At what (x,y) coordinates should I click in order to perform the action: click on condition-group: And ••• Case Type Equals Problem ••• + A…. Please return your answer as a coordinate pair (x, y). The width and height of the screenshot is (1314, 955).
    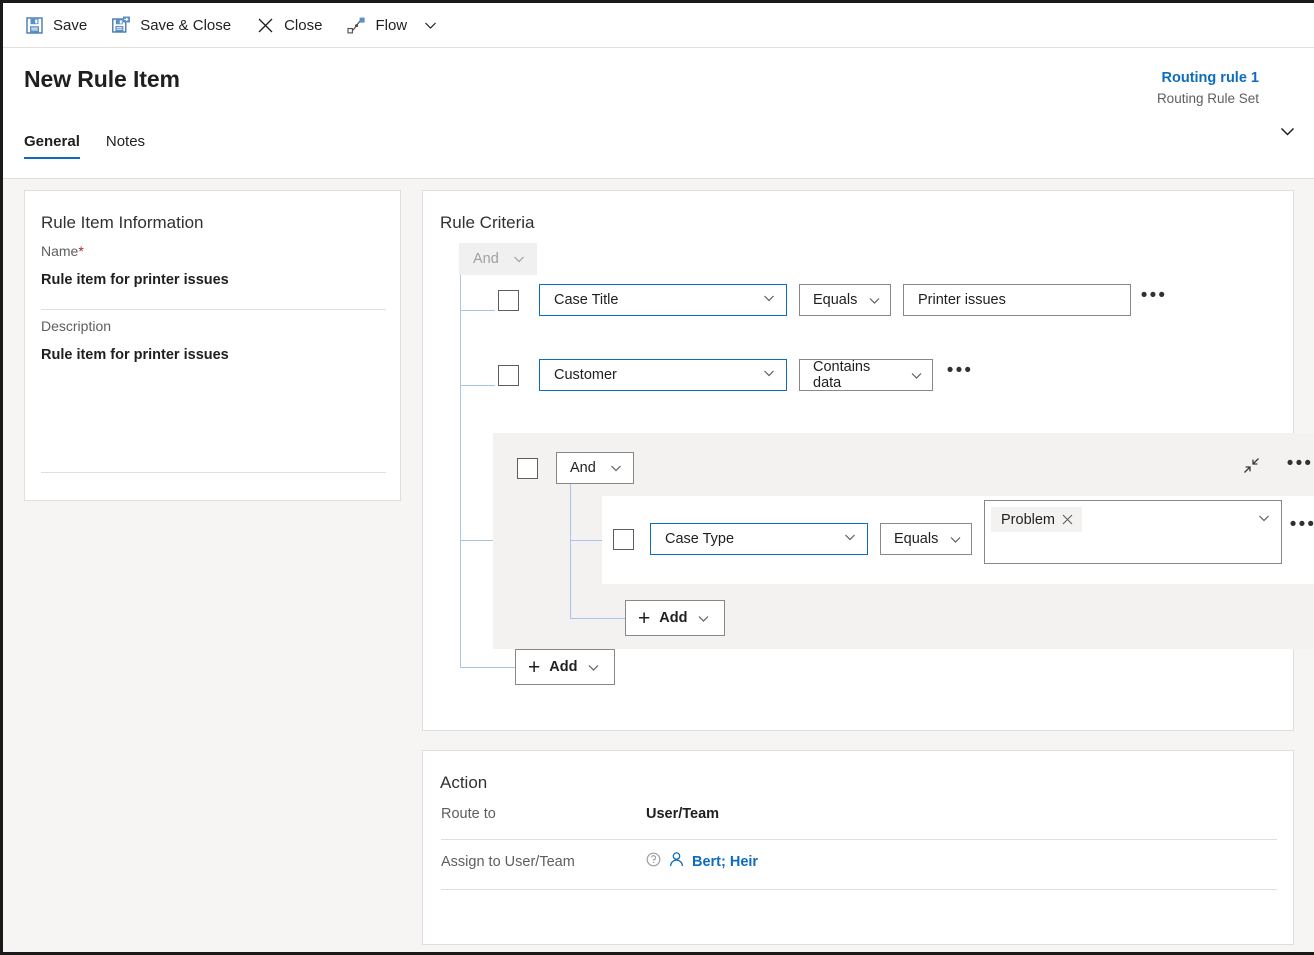
    Looking at the image, I should click on (903, 541).